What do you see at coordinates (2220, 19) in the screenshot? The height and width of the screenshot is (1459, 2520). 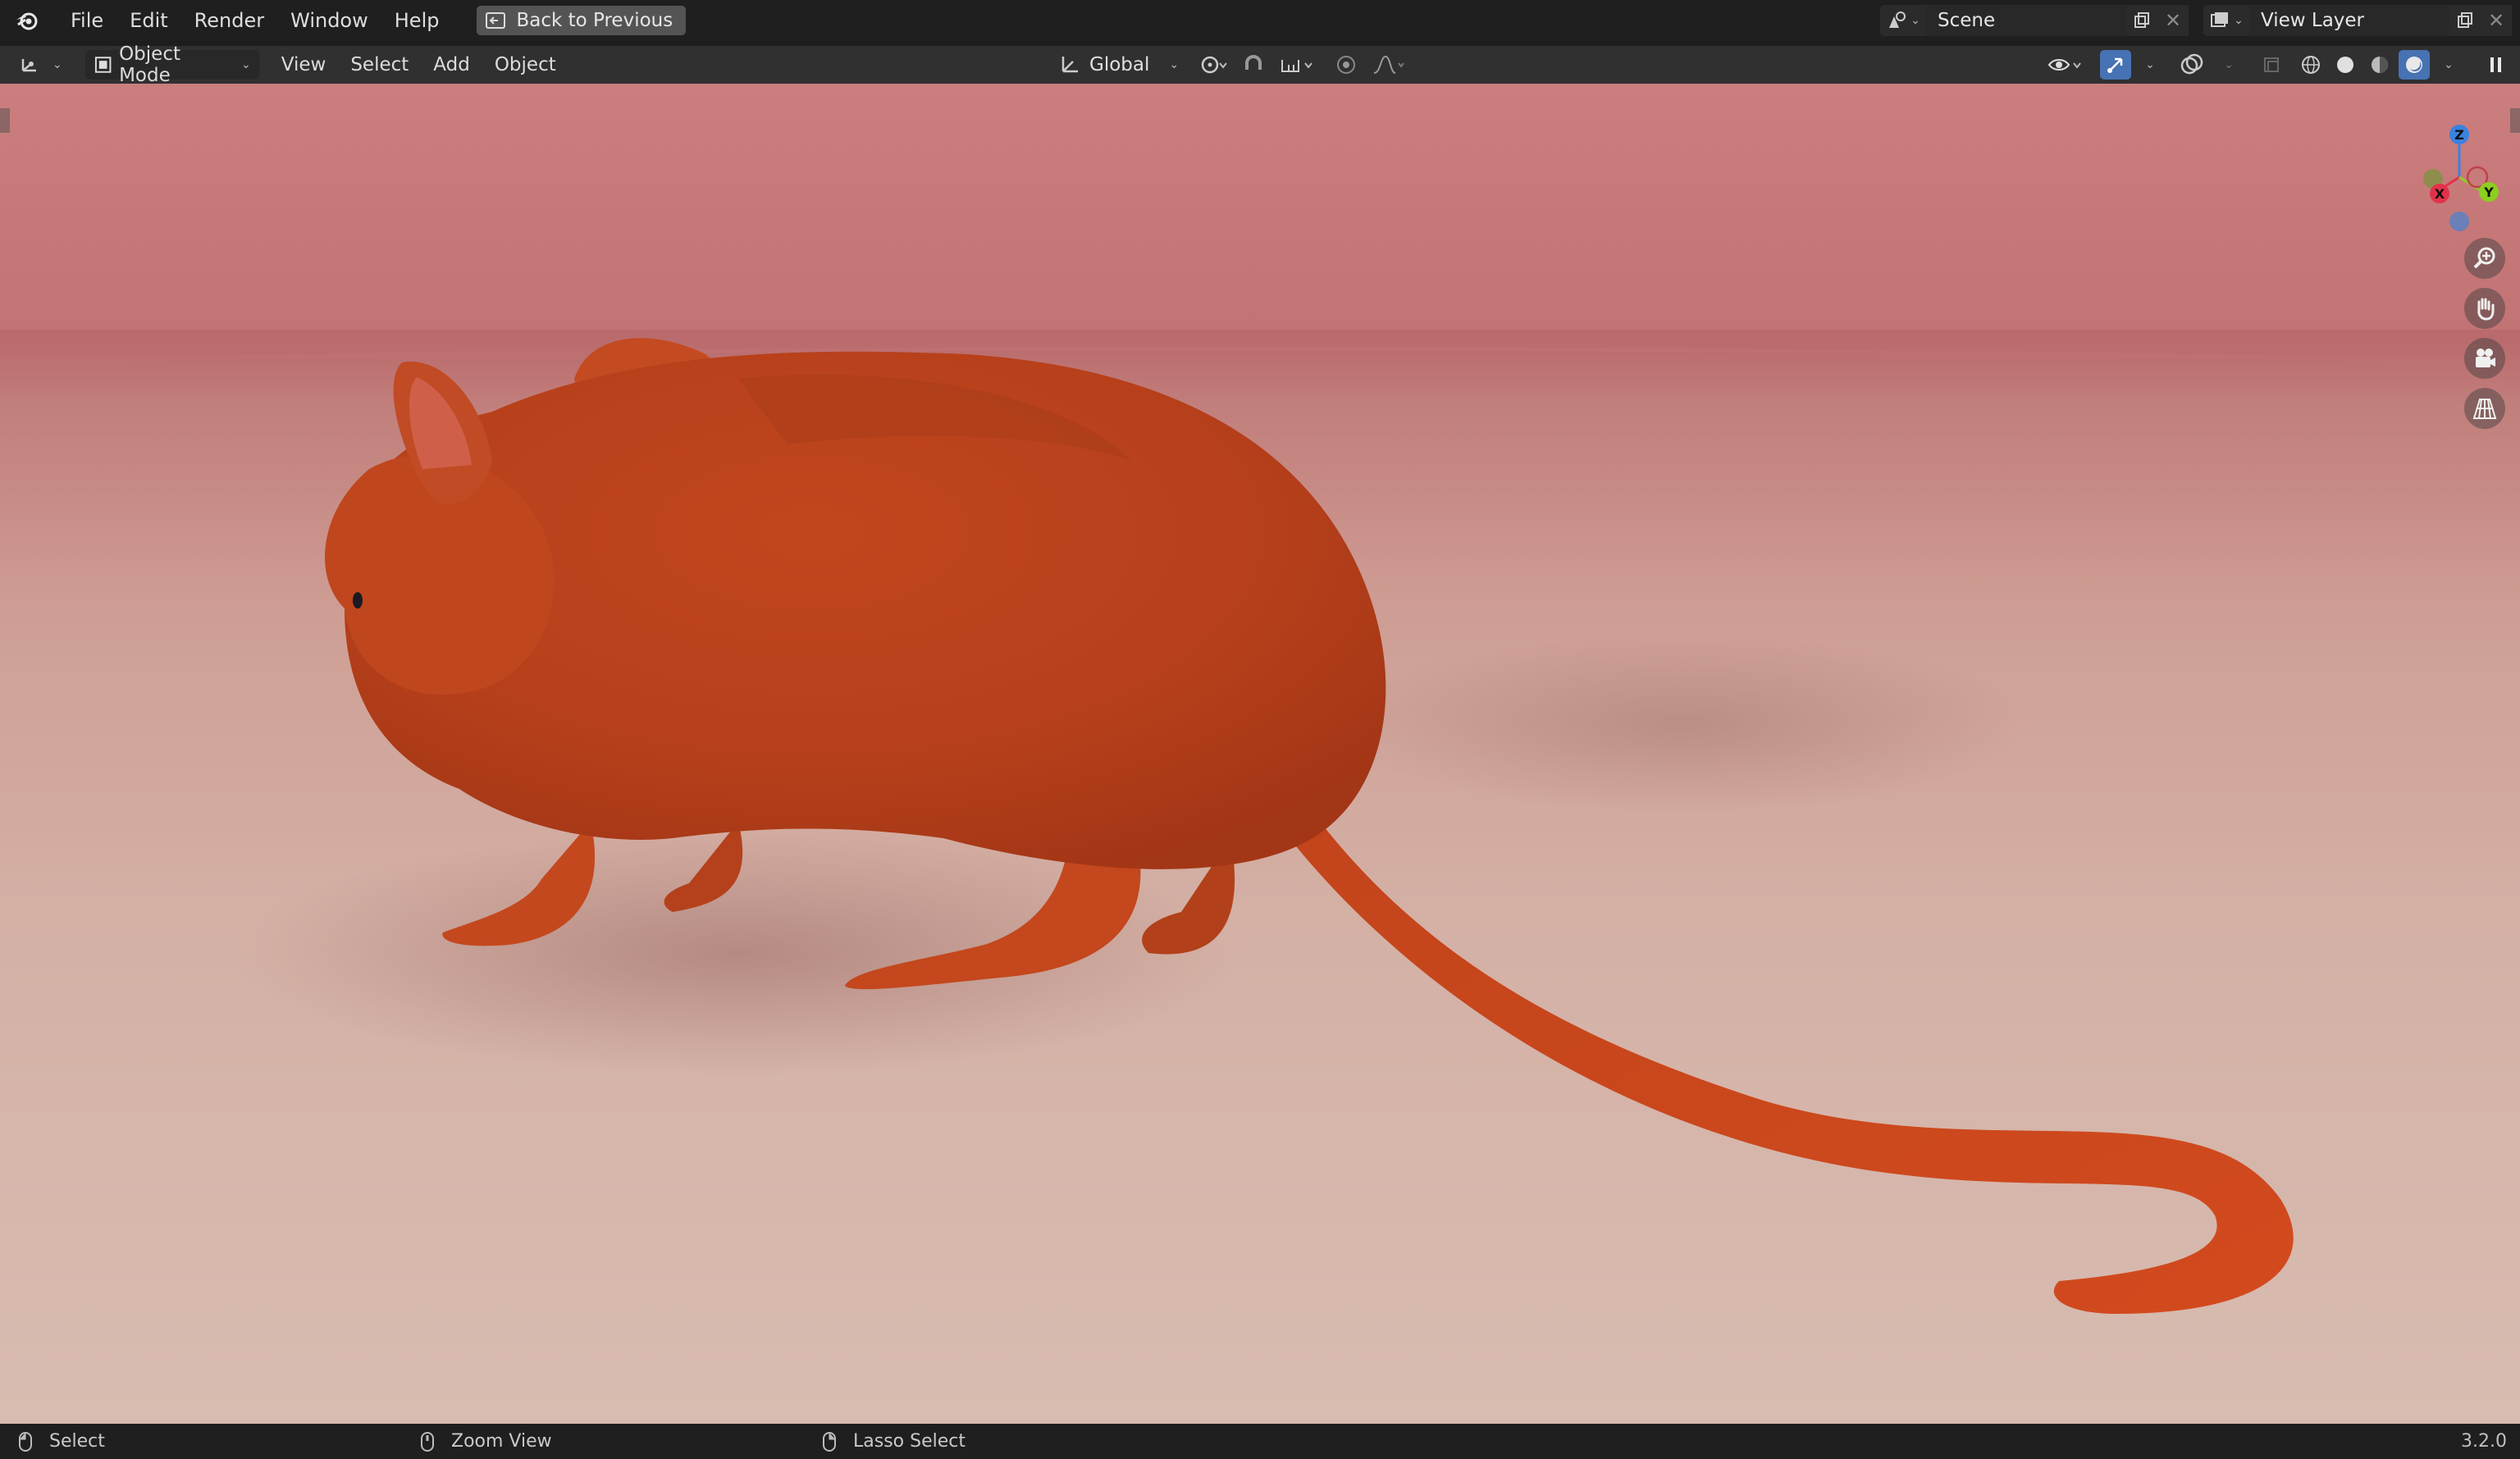 I see `view-layer-icon` at bounding box center [2220, 19].